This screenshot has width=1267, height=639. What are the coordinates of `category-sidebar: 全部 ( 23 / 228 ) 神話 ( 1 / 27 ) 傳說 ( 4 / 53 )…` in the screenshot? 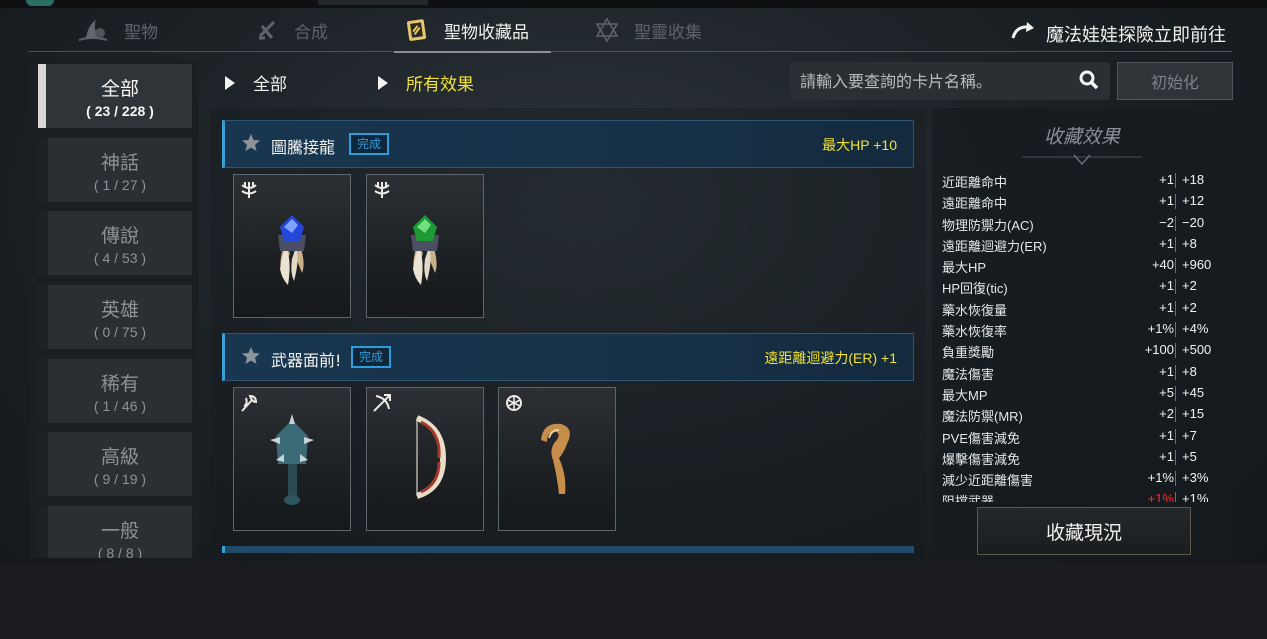 It's located at (114, 309).